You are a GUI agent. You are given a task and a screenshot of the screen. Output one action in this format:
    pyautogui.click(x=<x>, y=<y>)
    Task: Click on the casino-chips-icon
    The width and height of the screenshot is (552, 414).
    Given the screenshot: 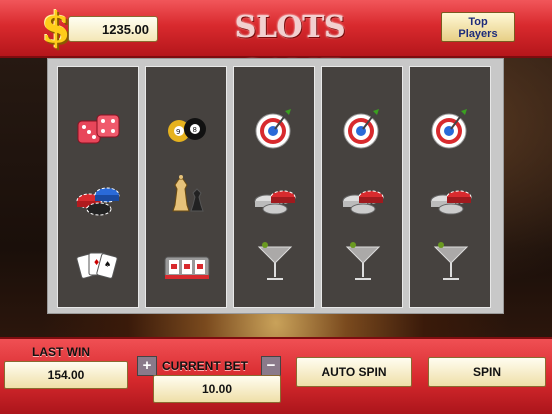 What is the action you would take?
    pyautogui.click(x=98, y=201)
    